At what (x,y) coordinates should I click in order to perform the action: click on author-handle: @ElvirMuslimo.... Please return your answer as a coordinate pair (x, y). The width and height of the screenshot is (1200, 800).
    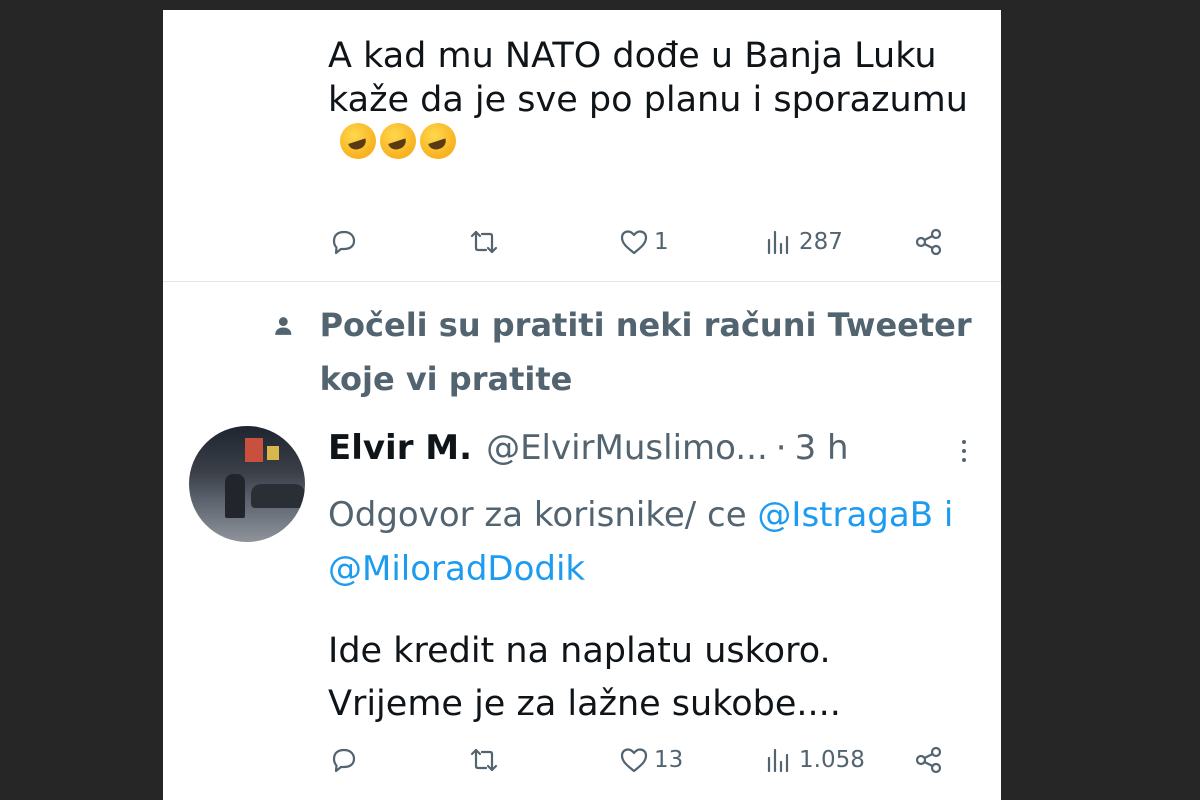
    Looking at the image, I should click on (627, 448).